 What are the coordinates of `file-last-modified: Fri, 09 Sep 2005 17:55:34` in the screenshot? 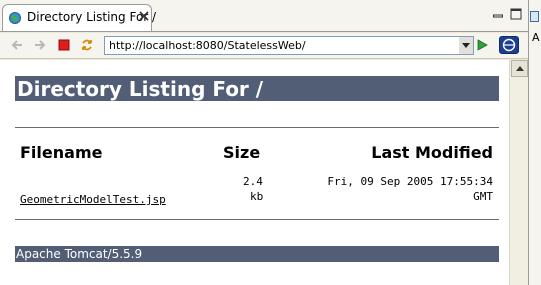 It's located at (410, 181).